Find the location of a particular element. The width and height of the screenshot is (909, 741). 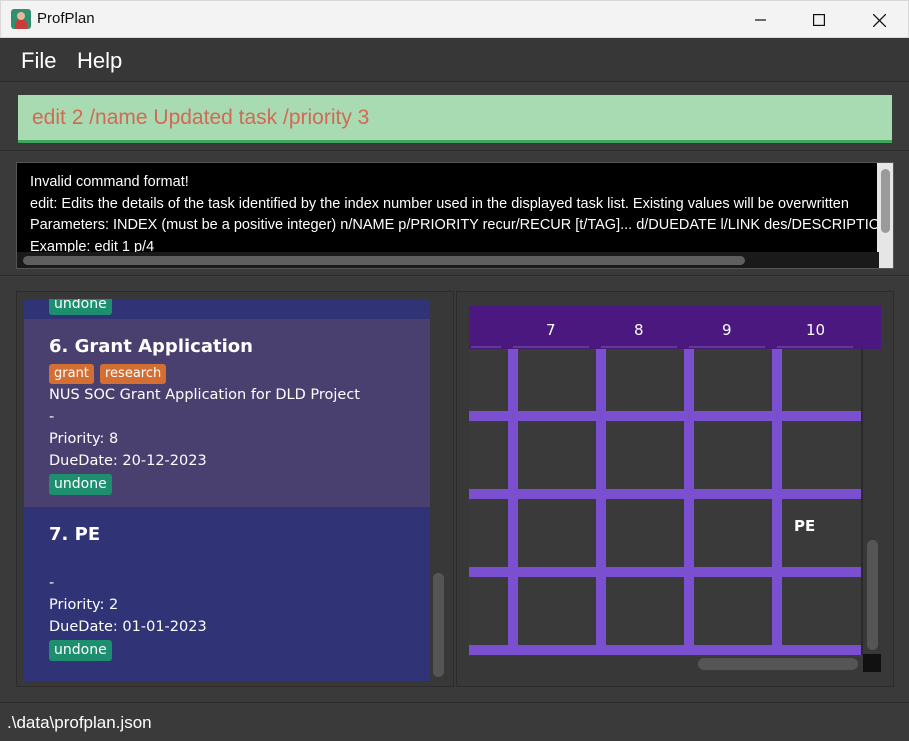

task-list-scroll-thumb is located at coordinates (438, 625).